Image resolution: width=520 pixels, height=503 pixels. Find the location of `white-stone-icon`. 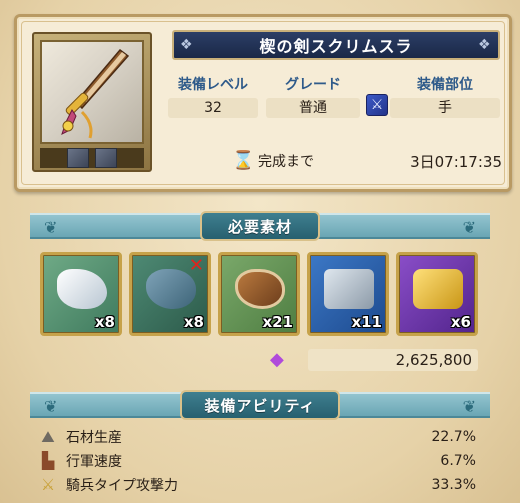

white-stone-icon is located at coordinates (82, 289).